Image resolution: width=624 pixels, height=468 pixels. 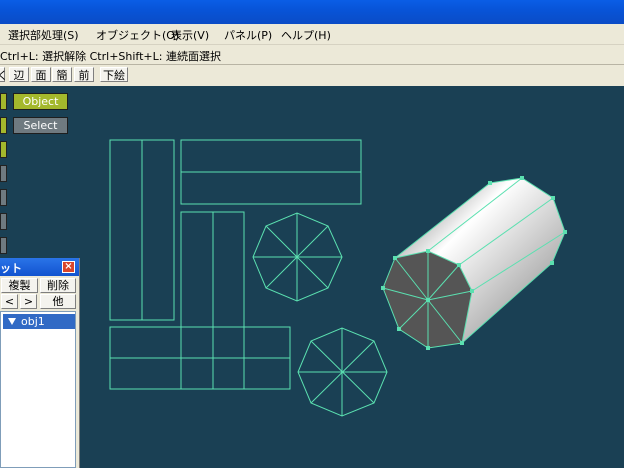 I want to click on menu-view: 表示(V), so click(x=190, y=35).